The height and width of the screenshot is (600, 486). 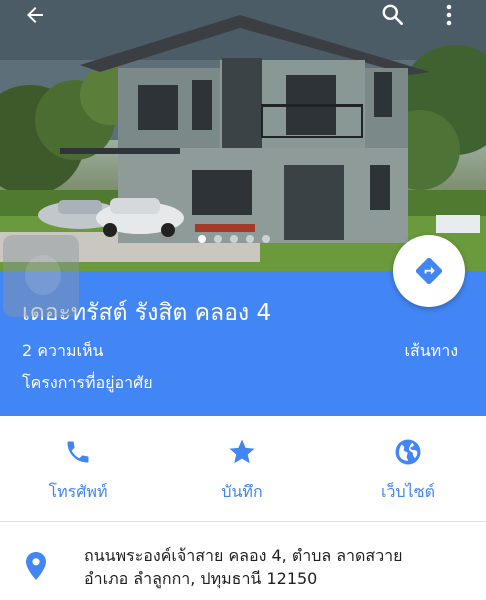 I want to click on more-vert-icon, so click(x=449, y=15).